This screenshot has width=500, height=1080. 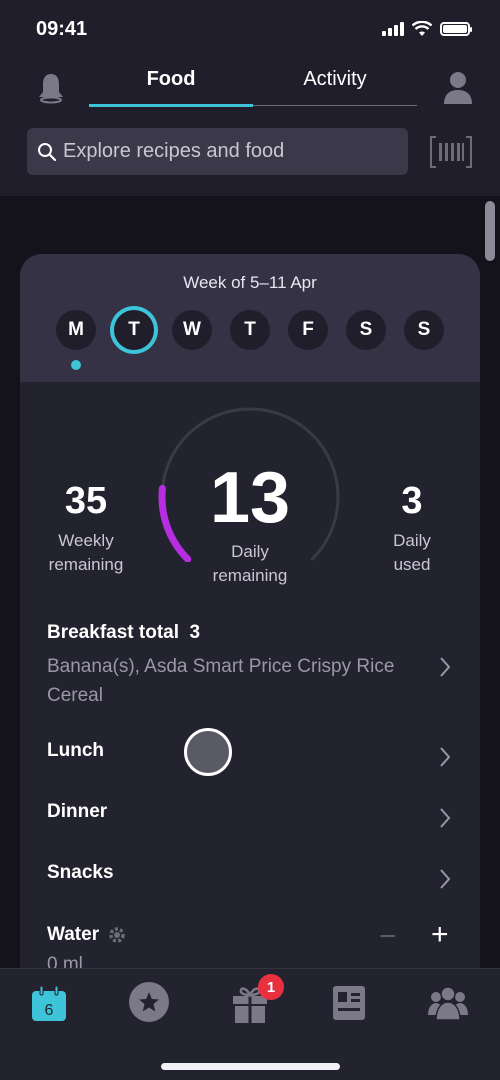 What do you see at coordinates (208, 752) in the screenshot?
I see `touch-indicator` at bounding box center [208, 752].